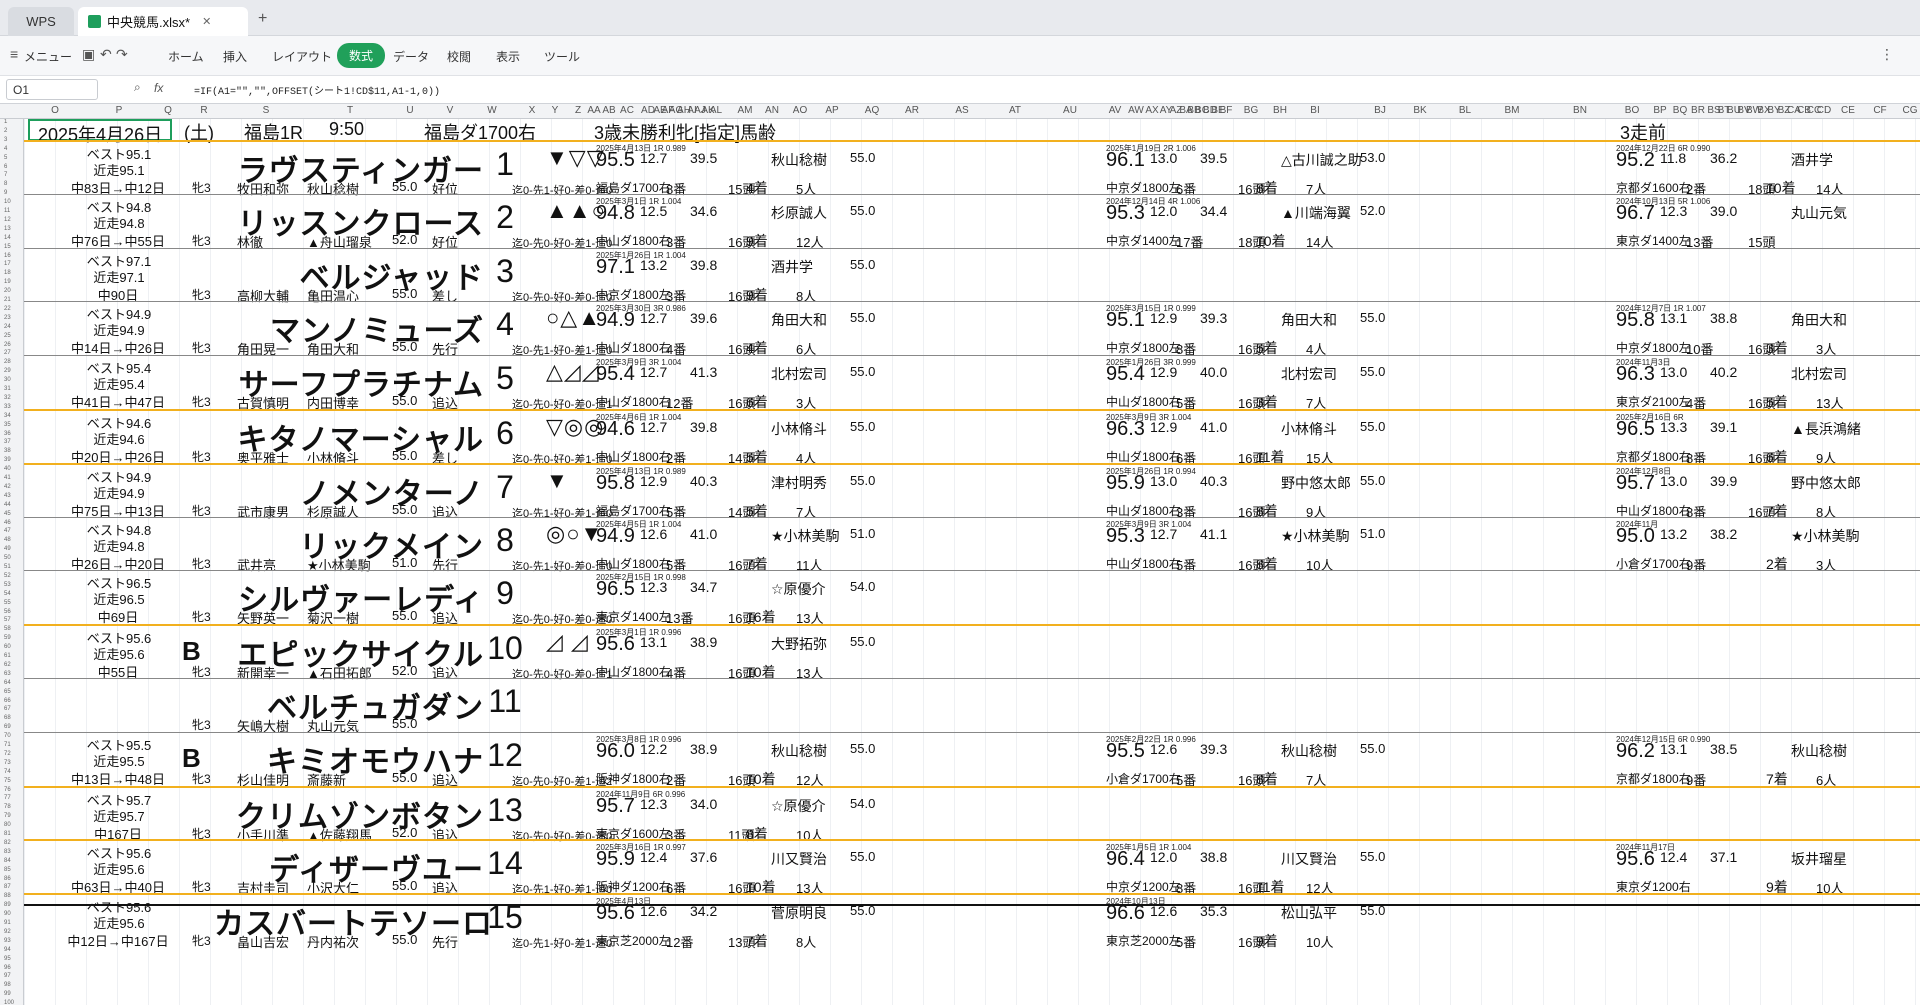 This screenshot has height=1005, width=1920. I want to click on column-letter: AO, so click(800, 110).